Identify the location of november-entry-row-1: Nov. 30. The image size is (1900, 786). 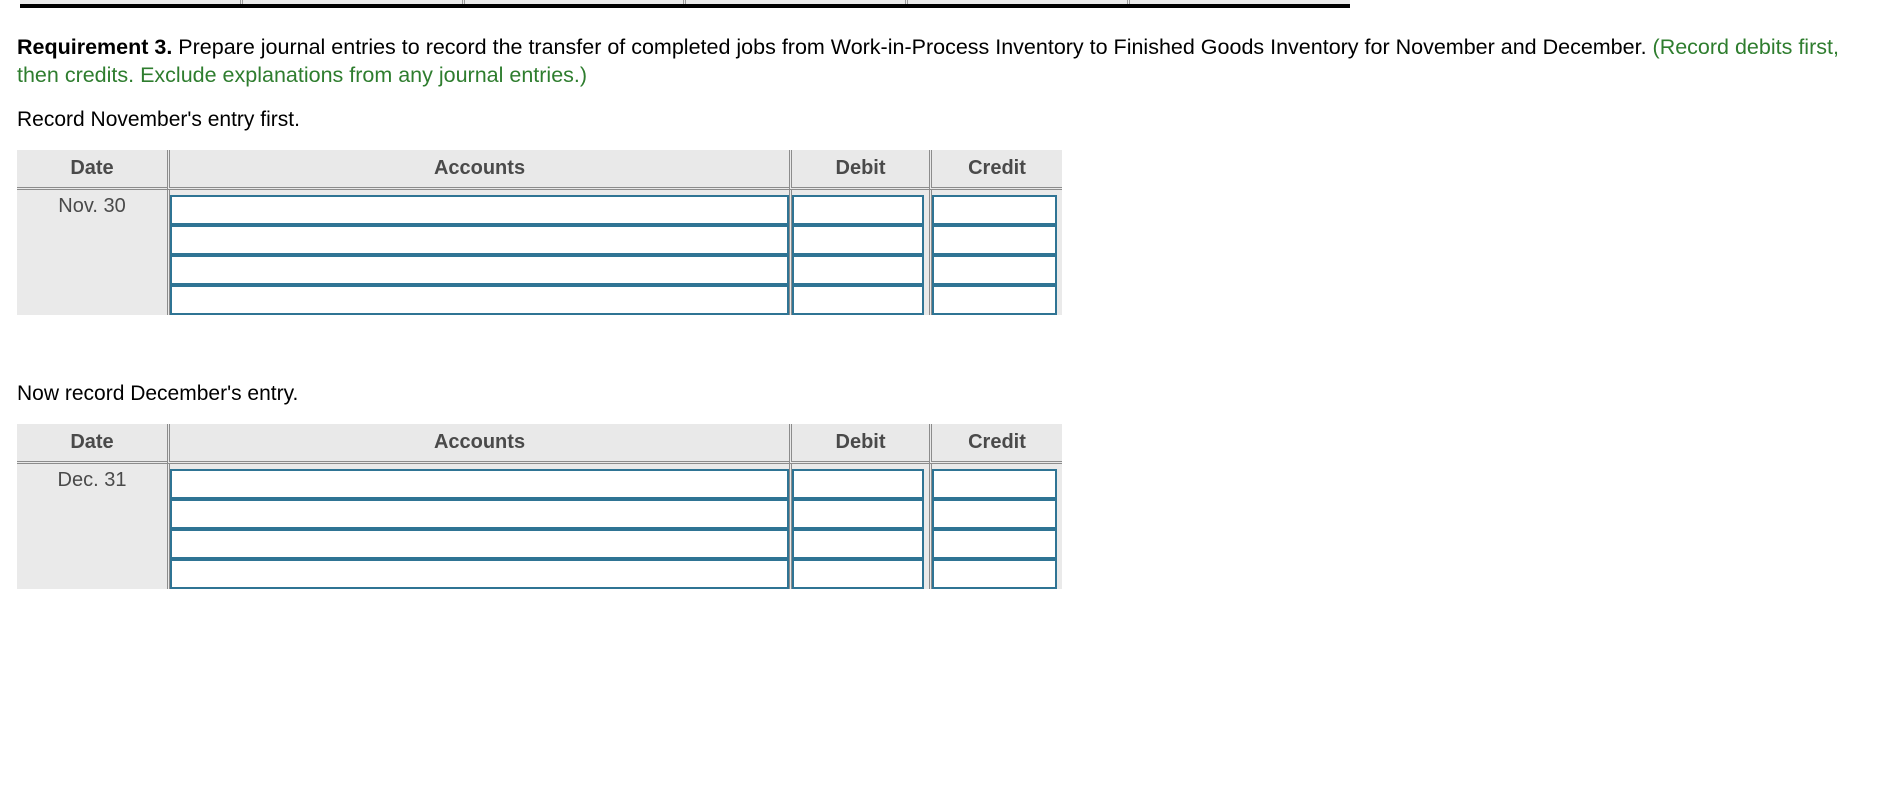
(539, 252).